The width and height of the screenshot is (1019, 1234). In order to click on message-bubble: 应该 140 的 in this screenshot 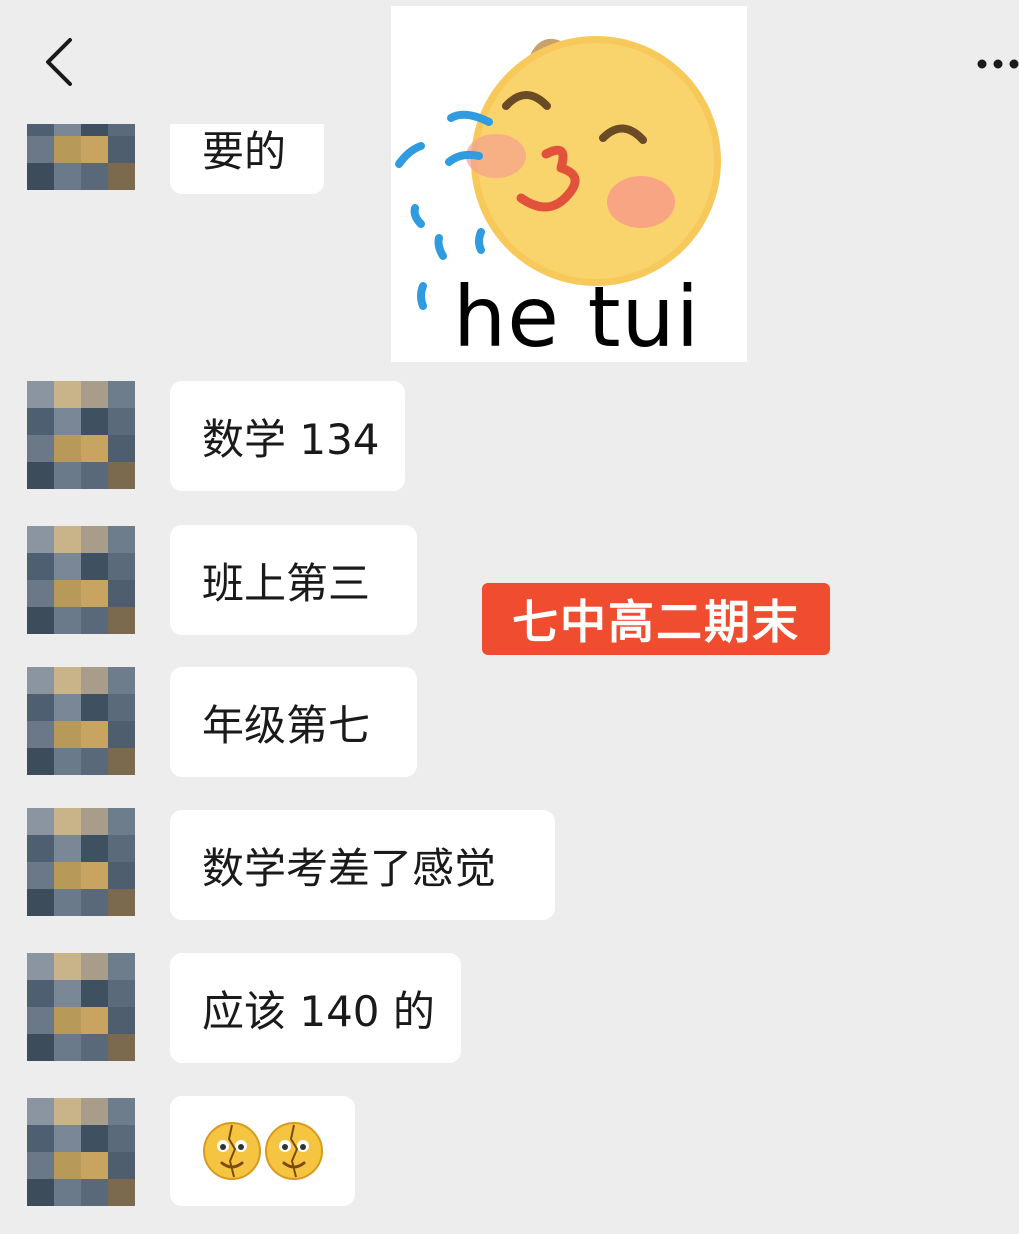, I will do `click(315, 1008)`.